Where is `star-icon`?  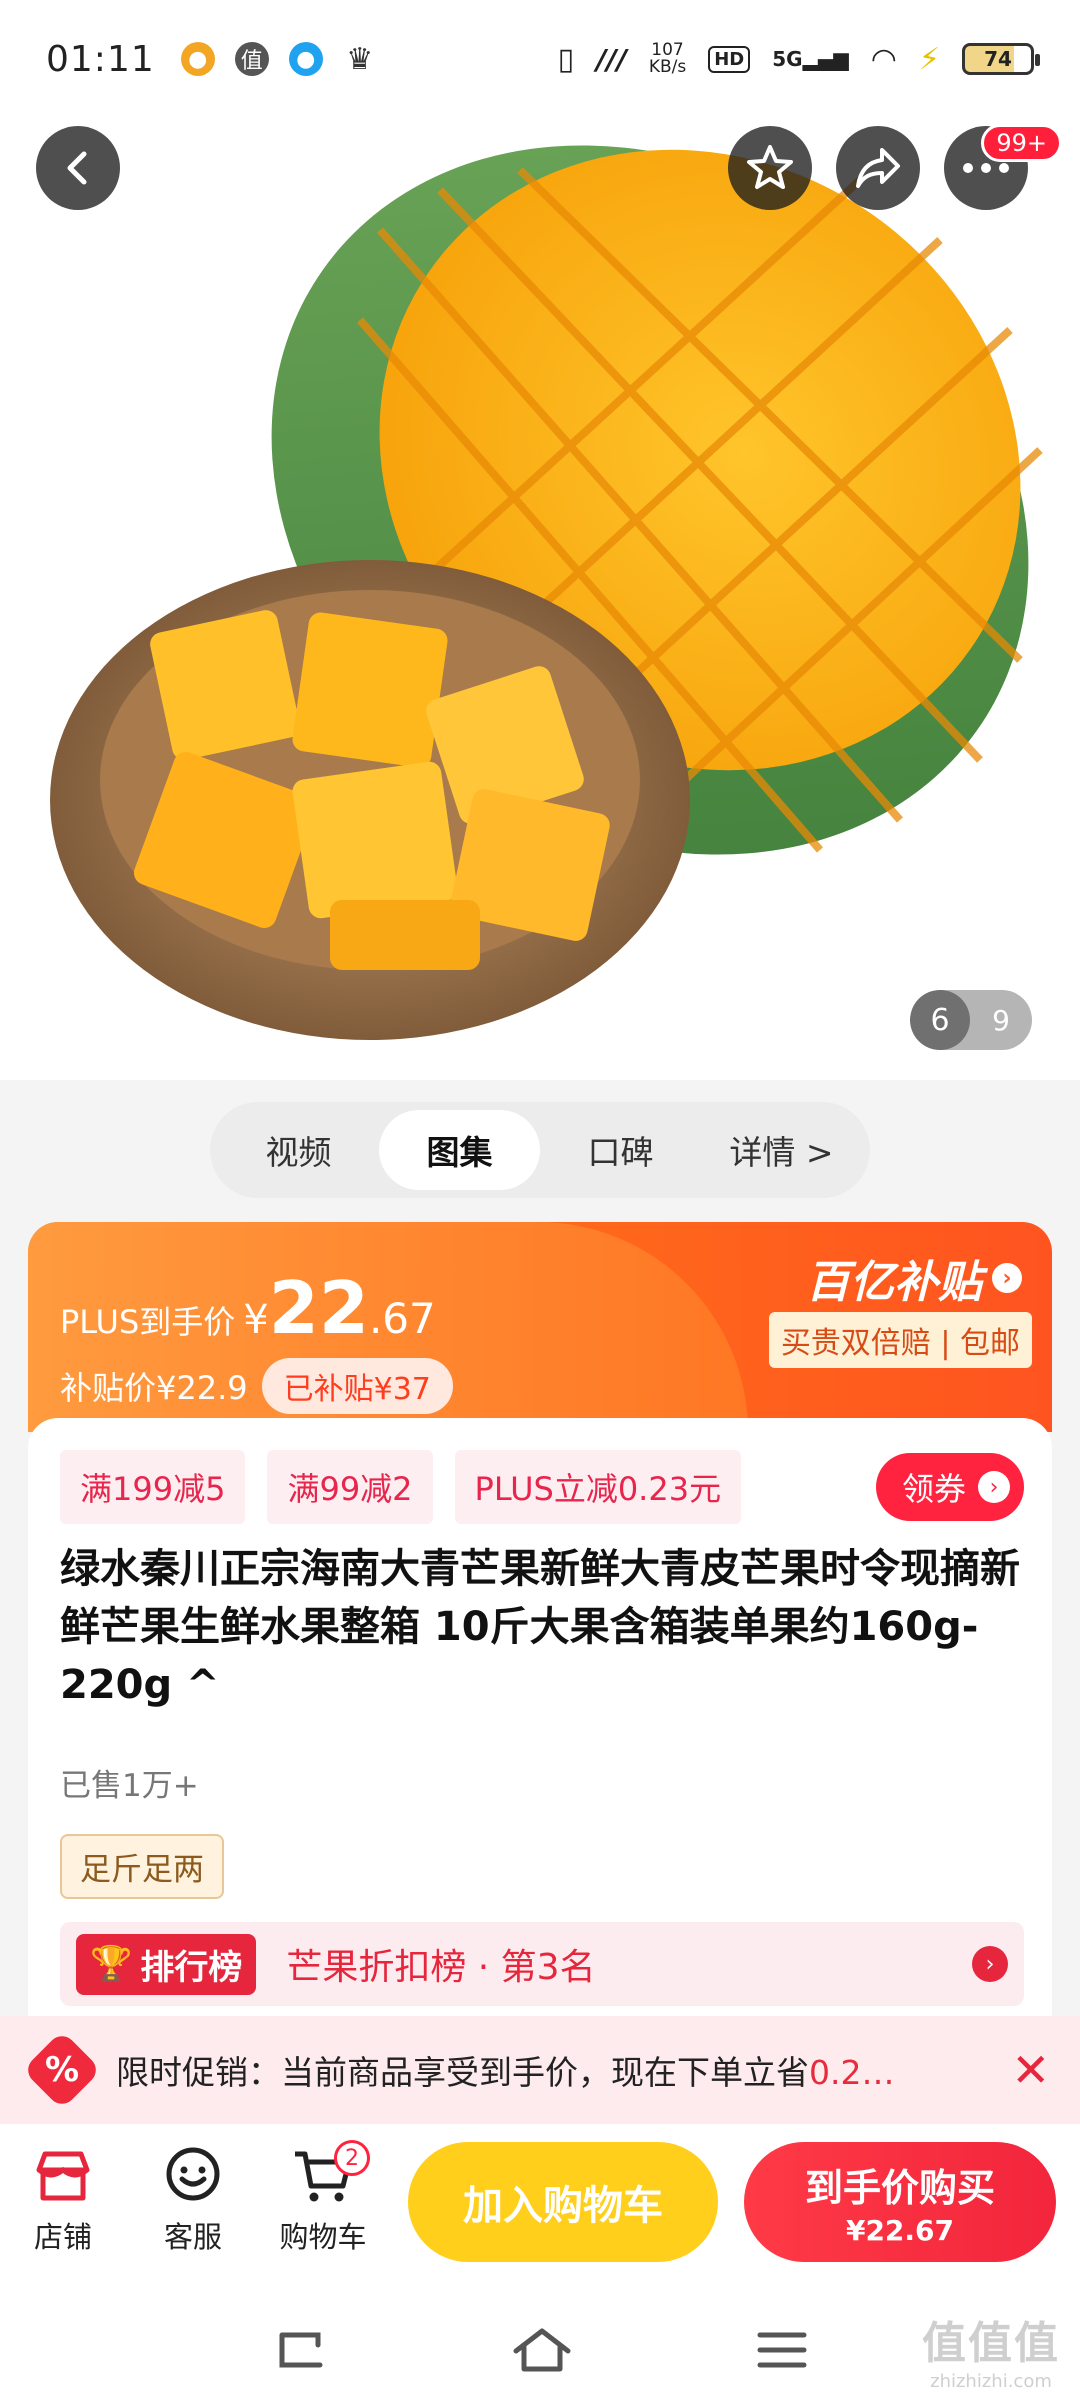 star-icon is located at coordinates (770, 167).